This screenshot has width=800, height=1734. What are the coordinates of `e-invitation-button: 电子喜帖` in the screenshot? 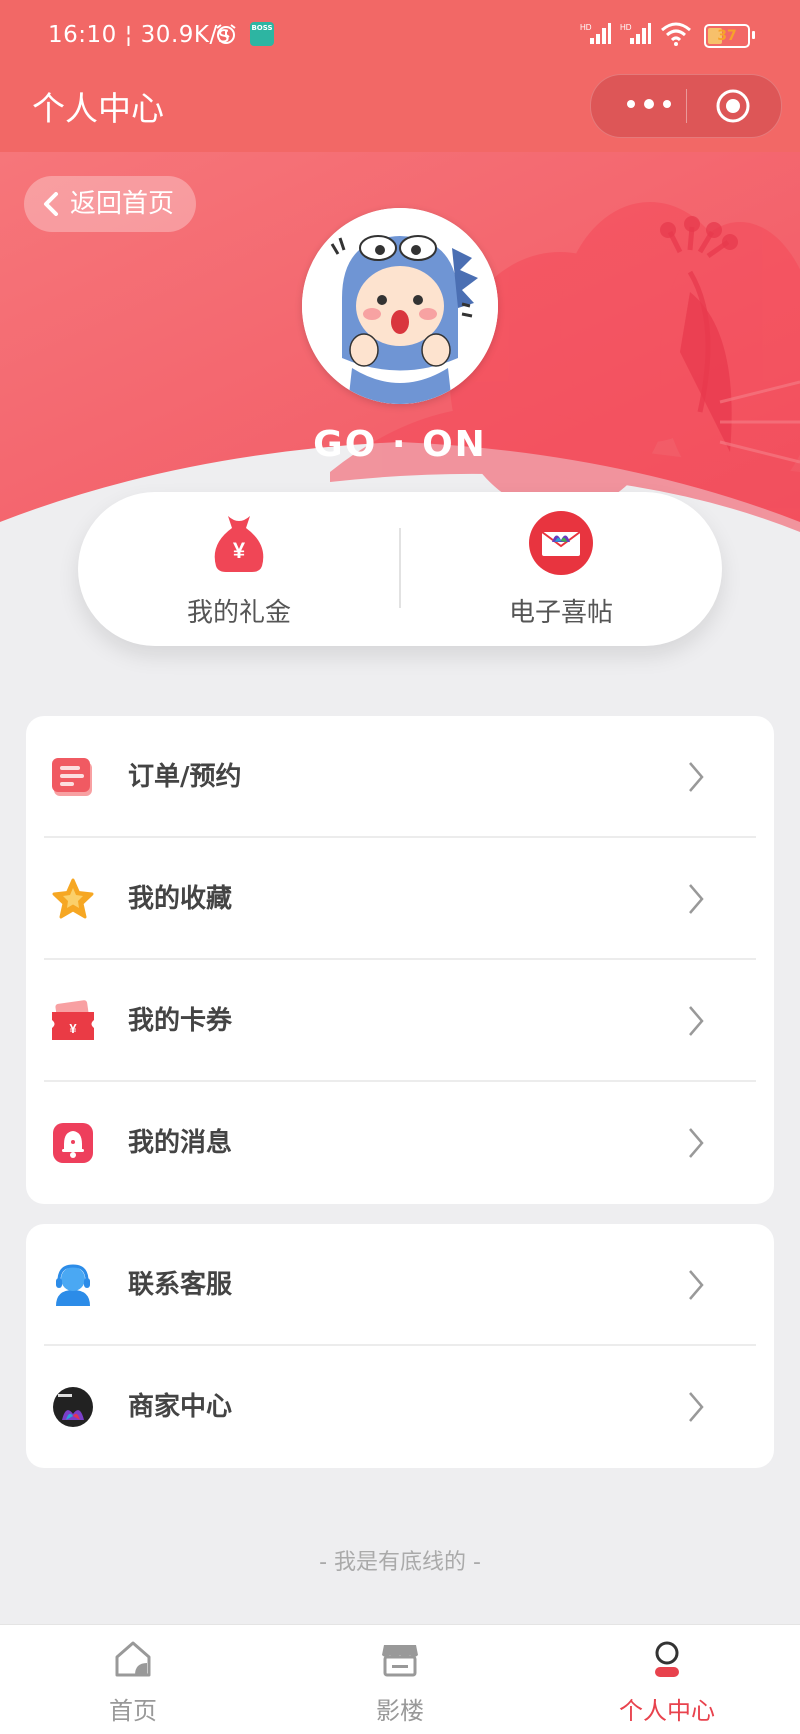 It's located at (561, 569).